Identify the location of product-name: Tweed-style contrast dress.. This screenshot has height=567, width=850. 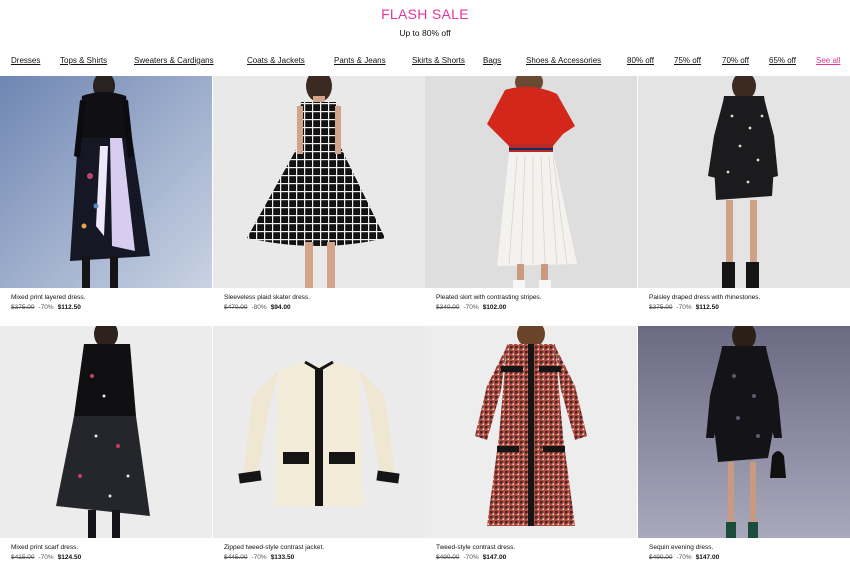
(475, 547).